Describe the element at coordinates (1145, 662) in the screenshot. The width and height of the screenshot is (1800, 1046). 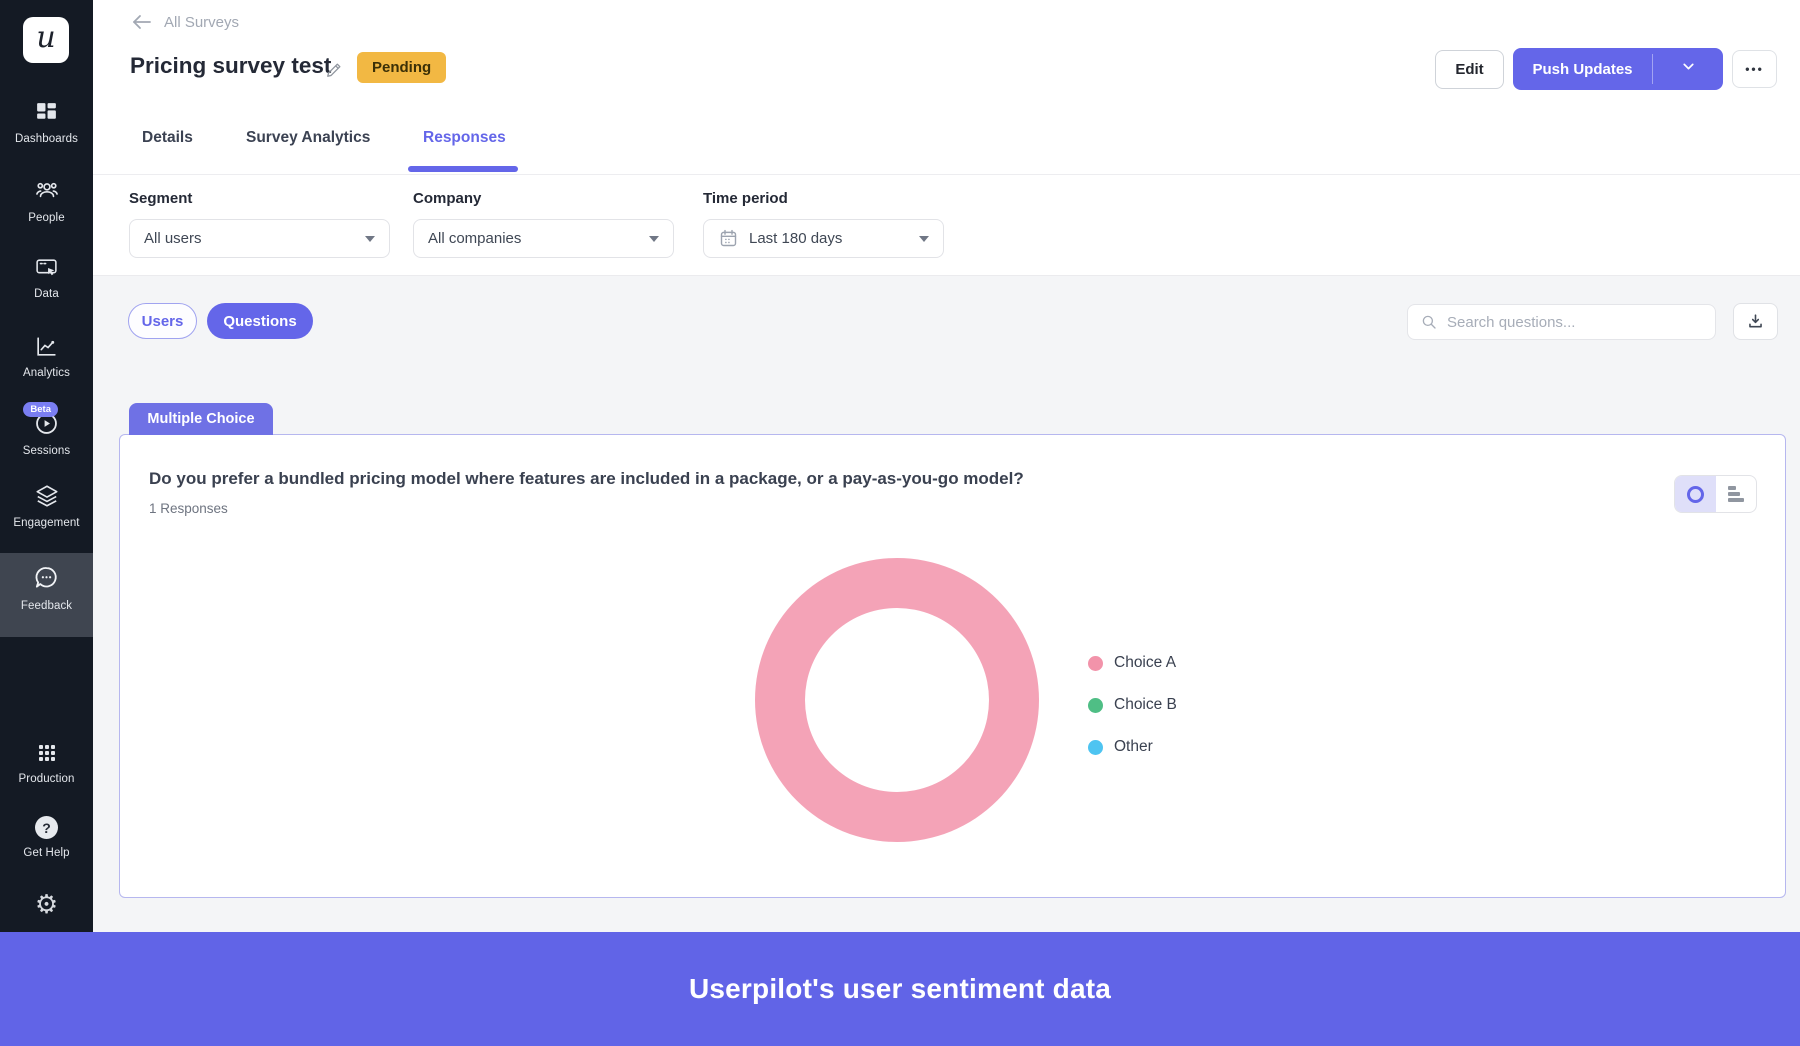
I see `legend-label: Choice A` at that location.